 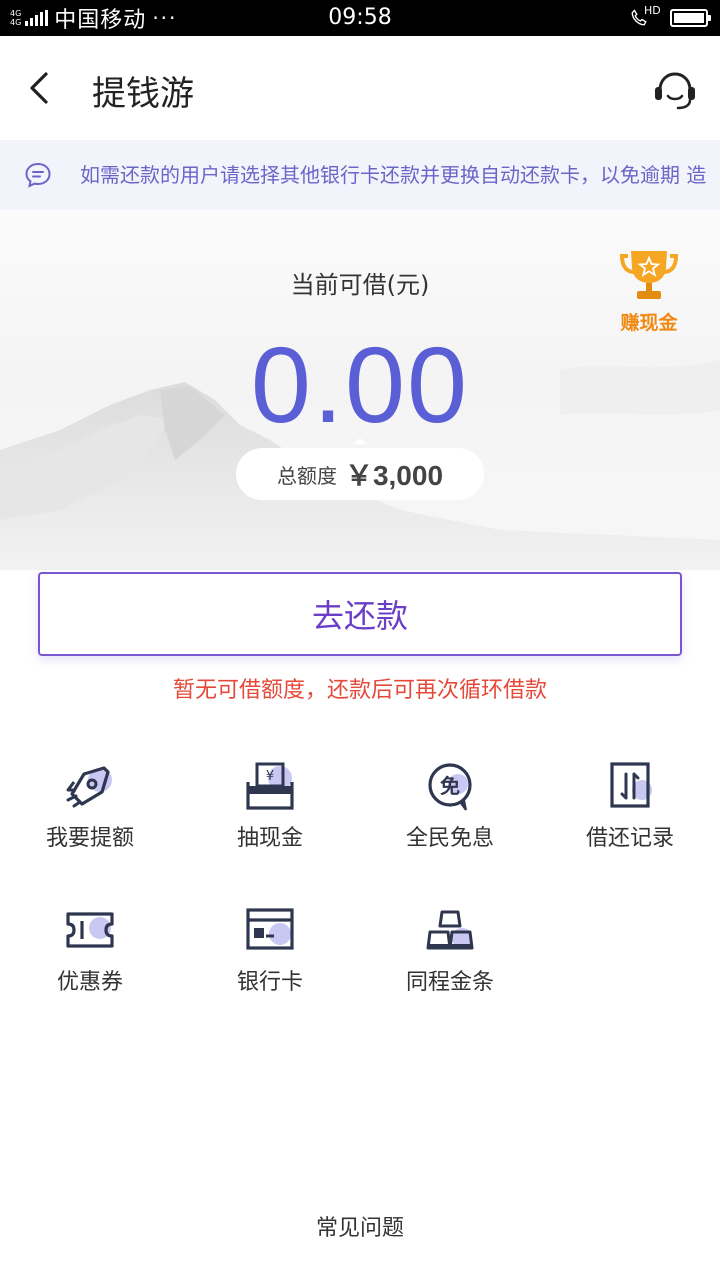 I want to click on earn-cash-label: 赚现金, so click(x=649, y=323).